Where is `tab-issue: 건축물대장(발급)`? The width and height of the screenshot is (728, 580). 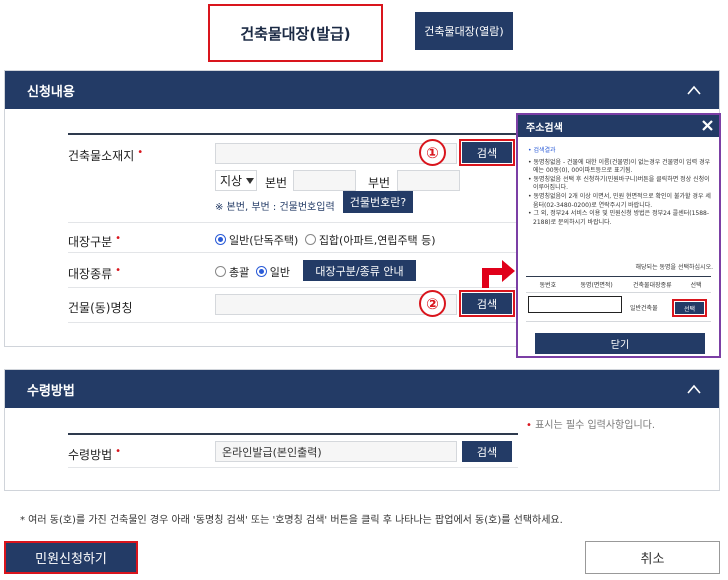
tab-issue: 건축물대장(발급) is located at coordinates (295, 33).